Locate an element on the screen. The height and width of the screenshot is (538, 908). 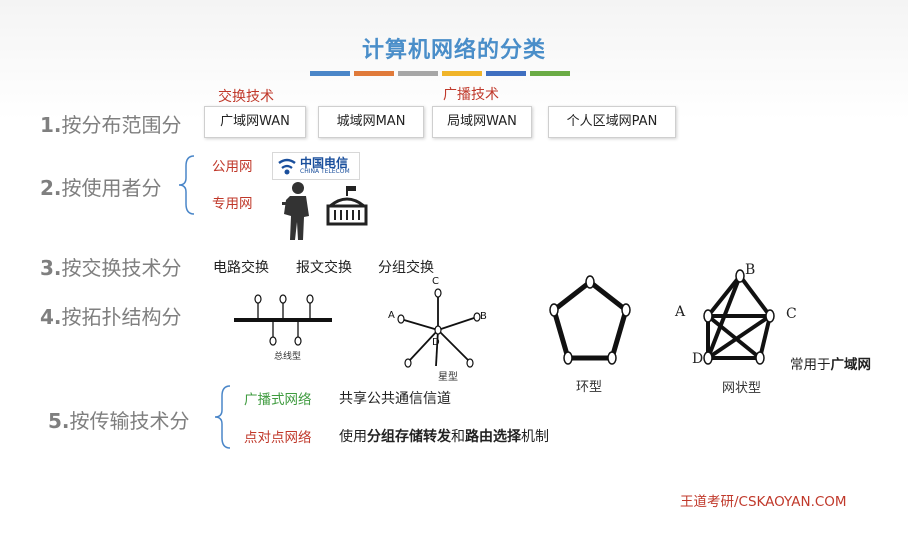
mesh-note: 常用于广域网 is located at coordinates (830, 363).